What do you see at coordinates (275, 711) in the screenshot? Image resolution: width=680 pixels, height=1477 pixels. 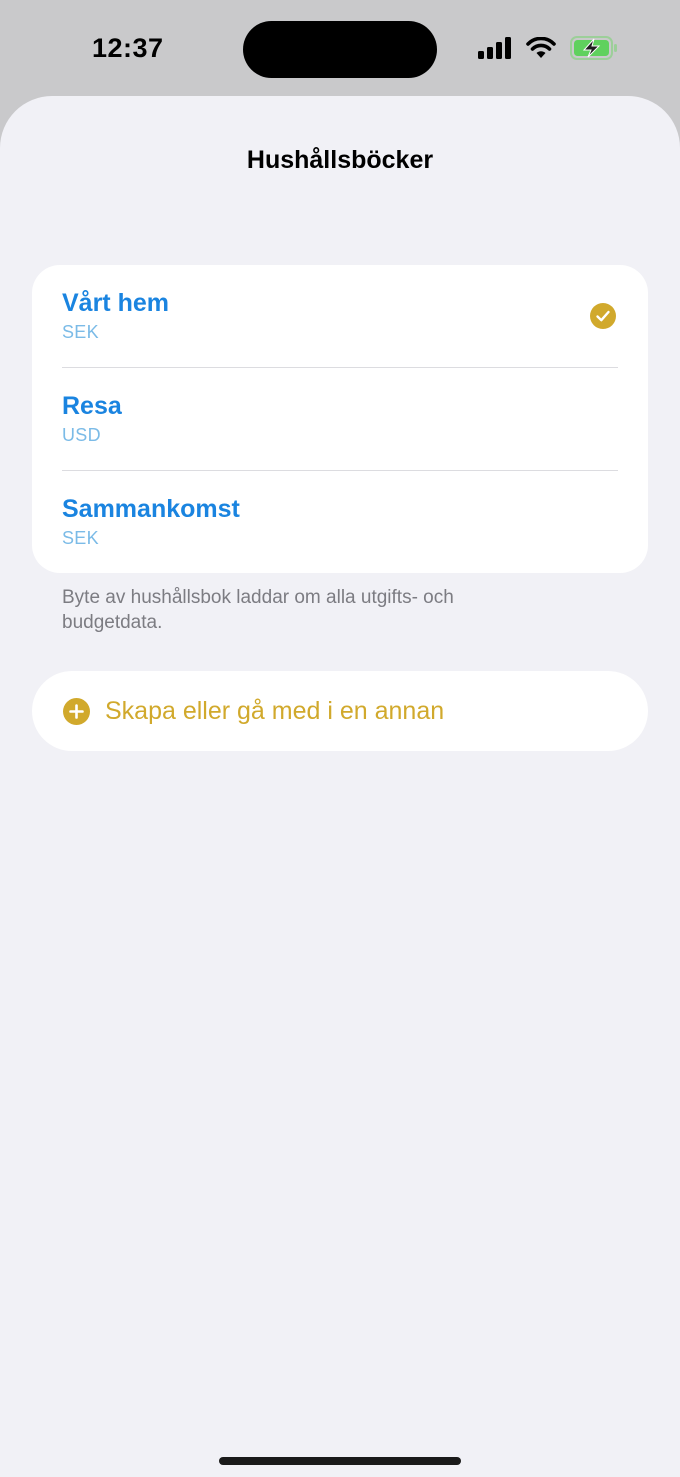 I see `create-or-join-label: Skapa eller gå med i en annan` at bounding box center [275, 711].